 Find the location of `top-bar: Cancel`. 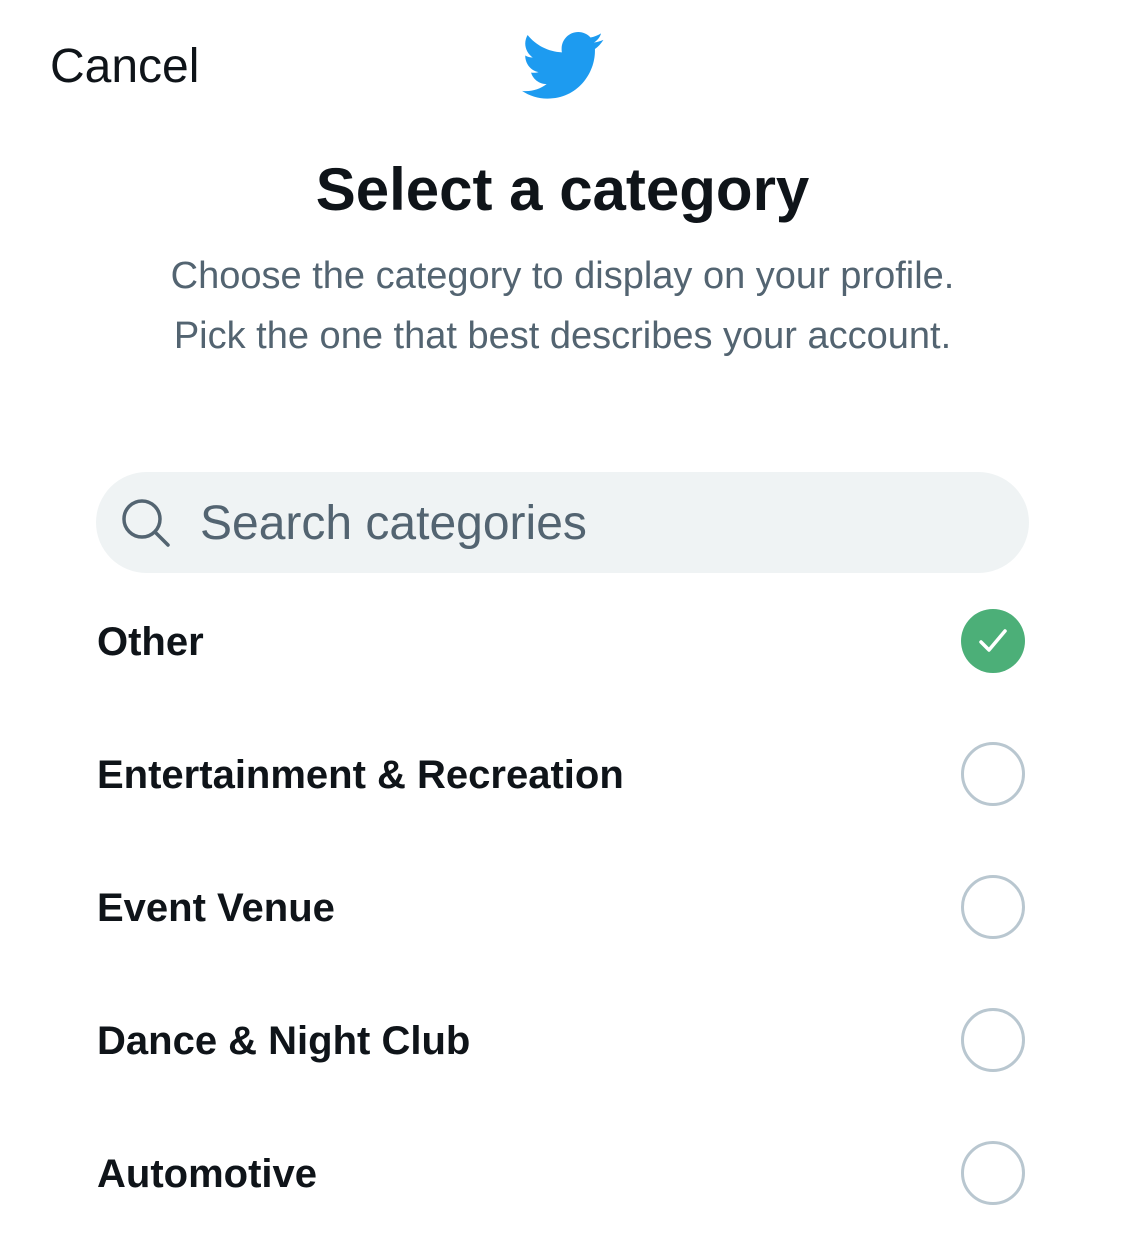

top-bar: Cancel is located at coordinates (562, 65).